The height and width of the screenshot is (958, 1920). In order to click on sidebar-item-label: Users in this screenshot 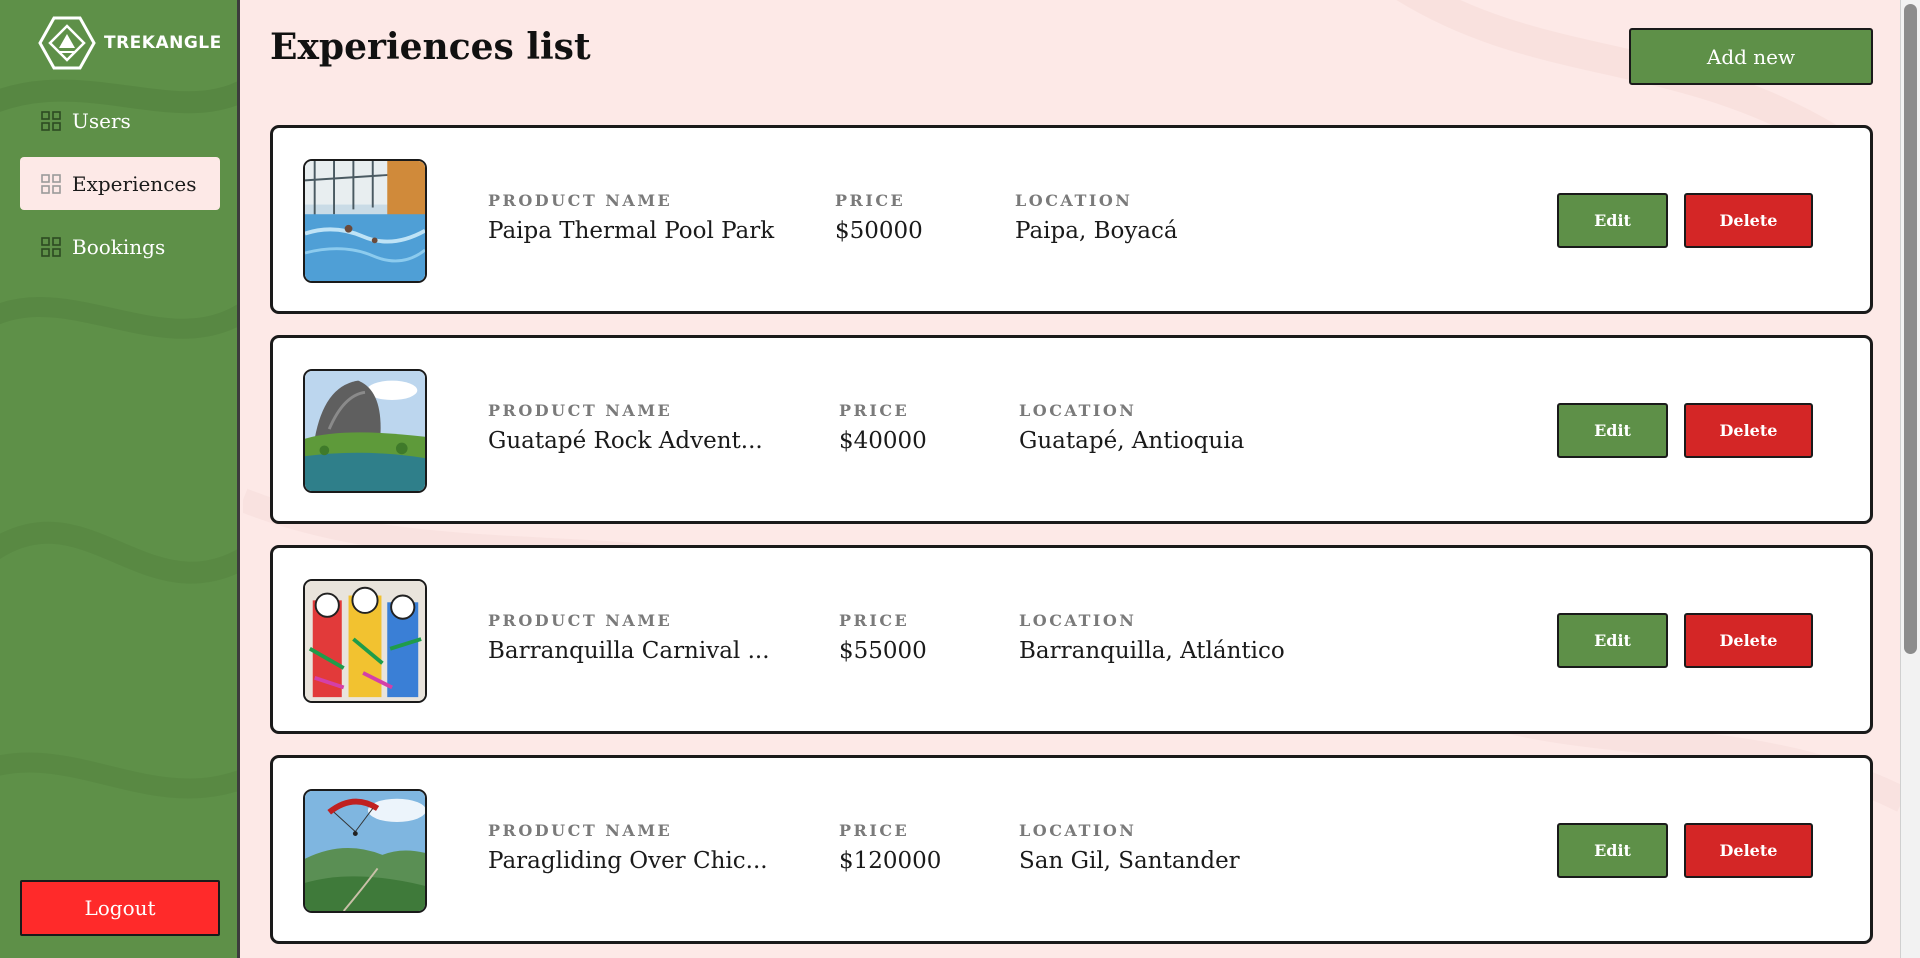, I will do `click(101, 120)`.